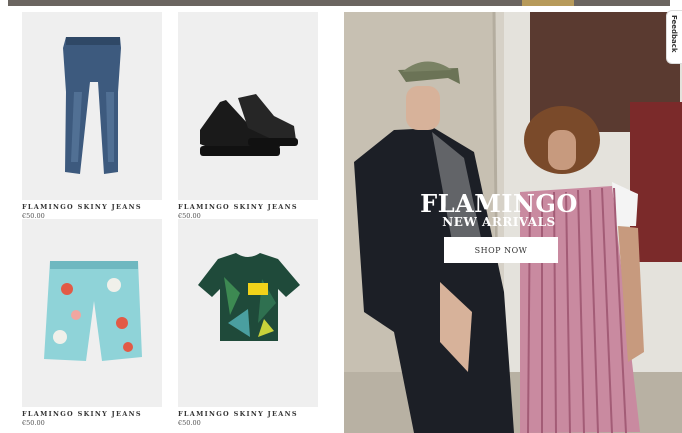  I want to click on product-image-jeans, so click(92, 106).